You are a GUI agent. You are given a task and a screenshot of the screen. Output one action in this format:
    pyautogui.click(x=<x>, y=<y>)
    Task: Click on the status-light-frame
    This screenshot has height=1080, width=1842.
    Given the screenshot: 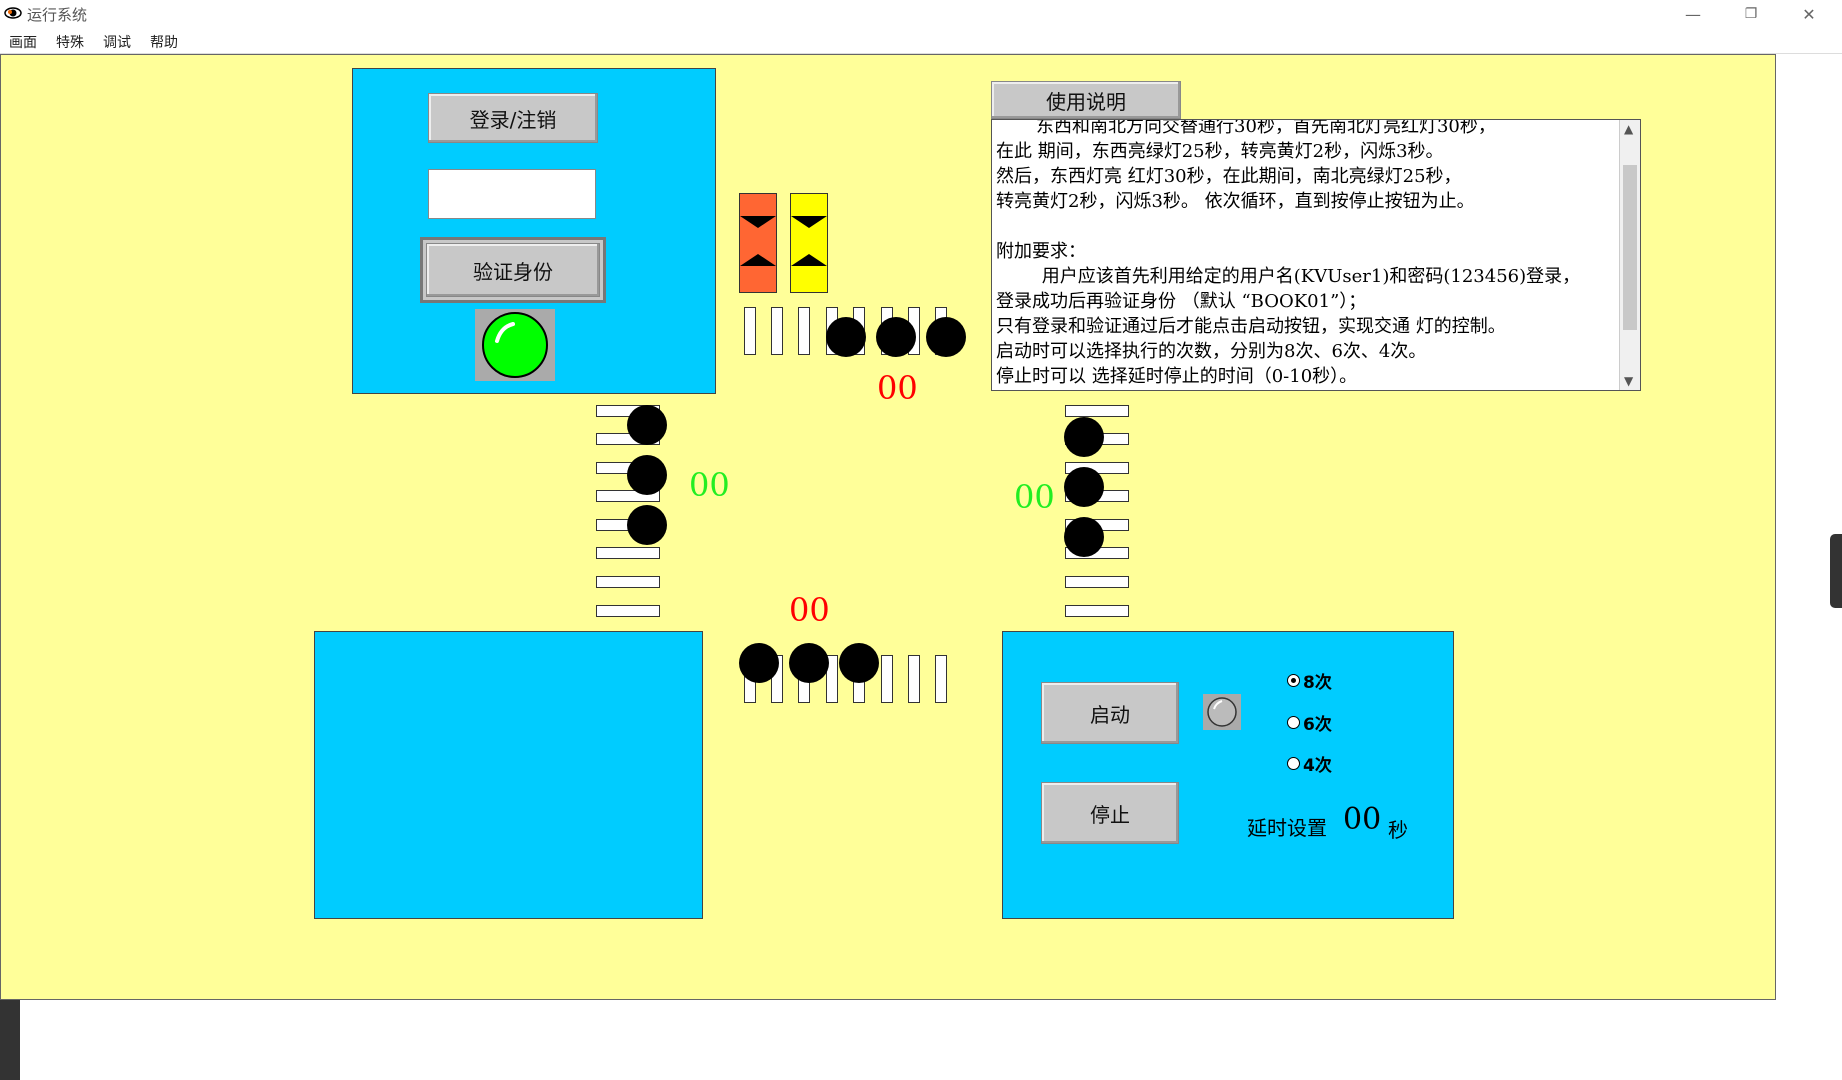 What is the action you would take?
    pyautogui.click(x=515, y=345)
    